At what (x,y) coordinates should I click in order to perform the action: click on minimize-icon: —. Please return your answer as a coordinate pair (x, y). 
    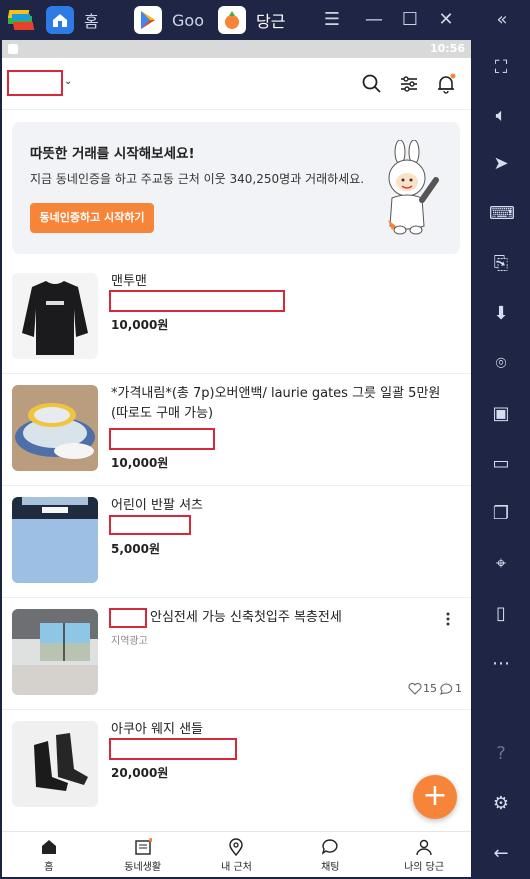
    Looking at the image, I should click on (374, 20).